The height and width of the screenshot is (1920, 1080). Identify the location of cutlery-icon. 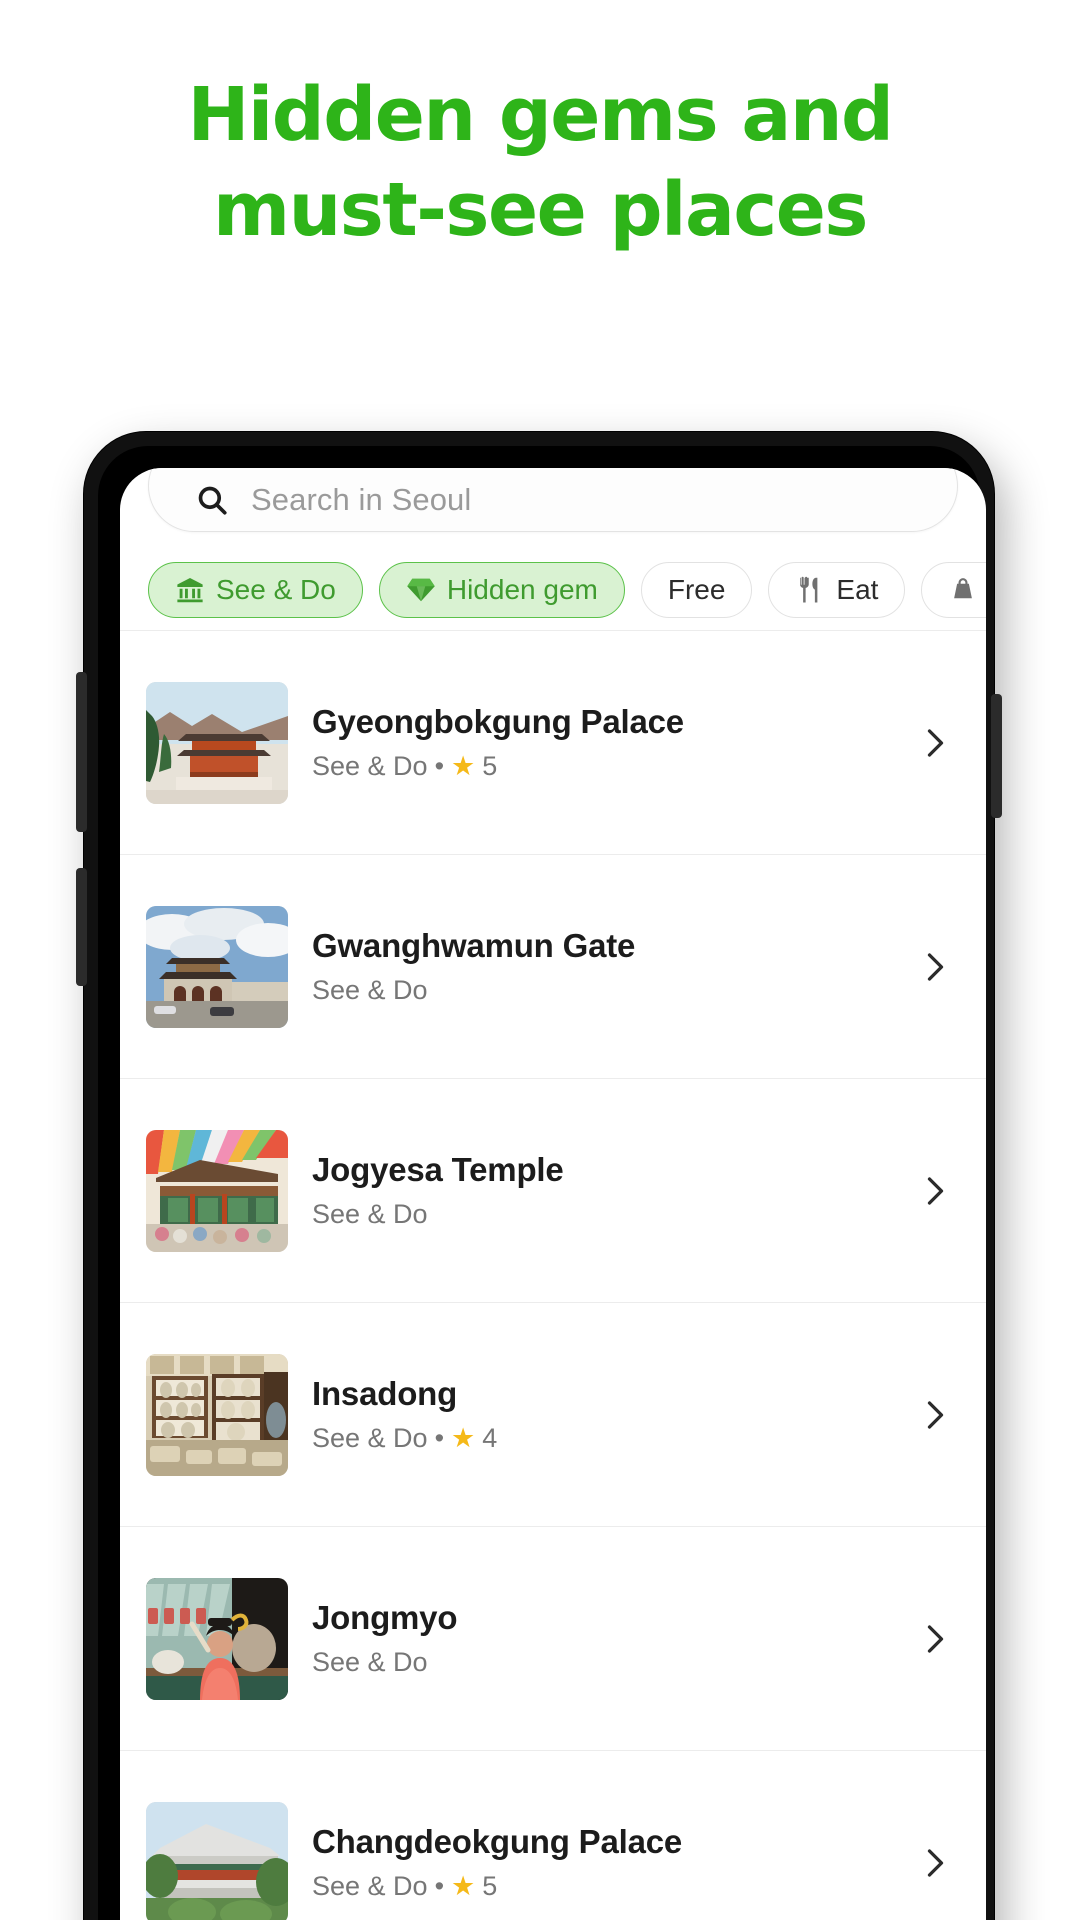
(809, 589).